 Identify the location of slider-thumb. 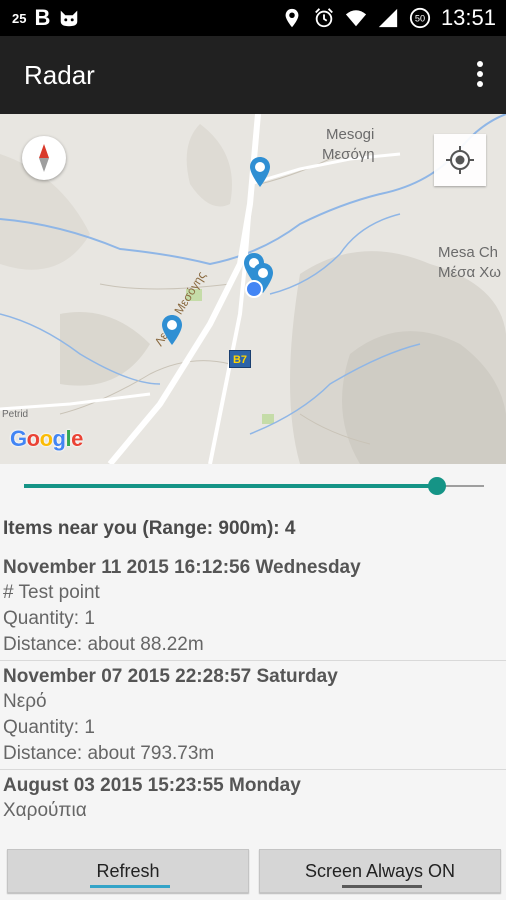
(437, 486).